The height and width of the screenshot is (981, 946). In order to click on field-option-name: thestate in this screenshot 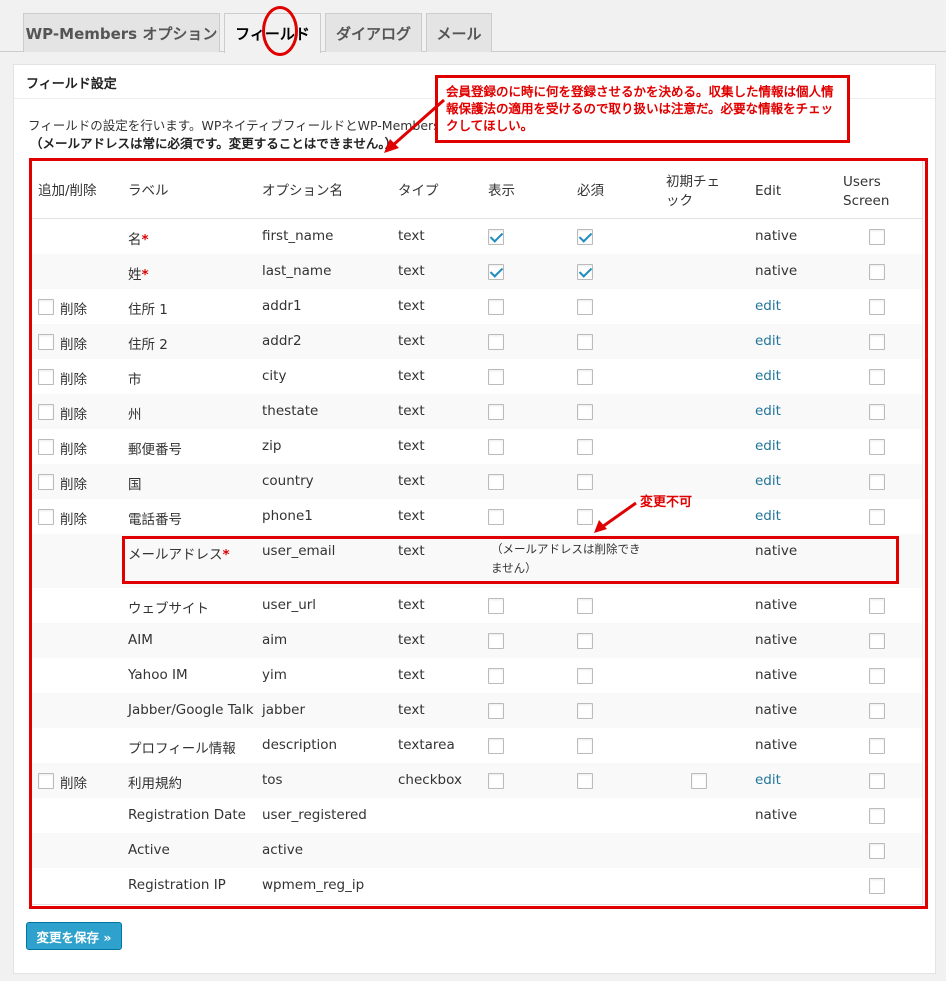, I will do `click(290, 411)`.